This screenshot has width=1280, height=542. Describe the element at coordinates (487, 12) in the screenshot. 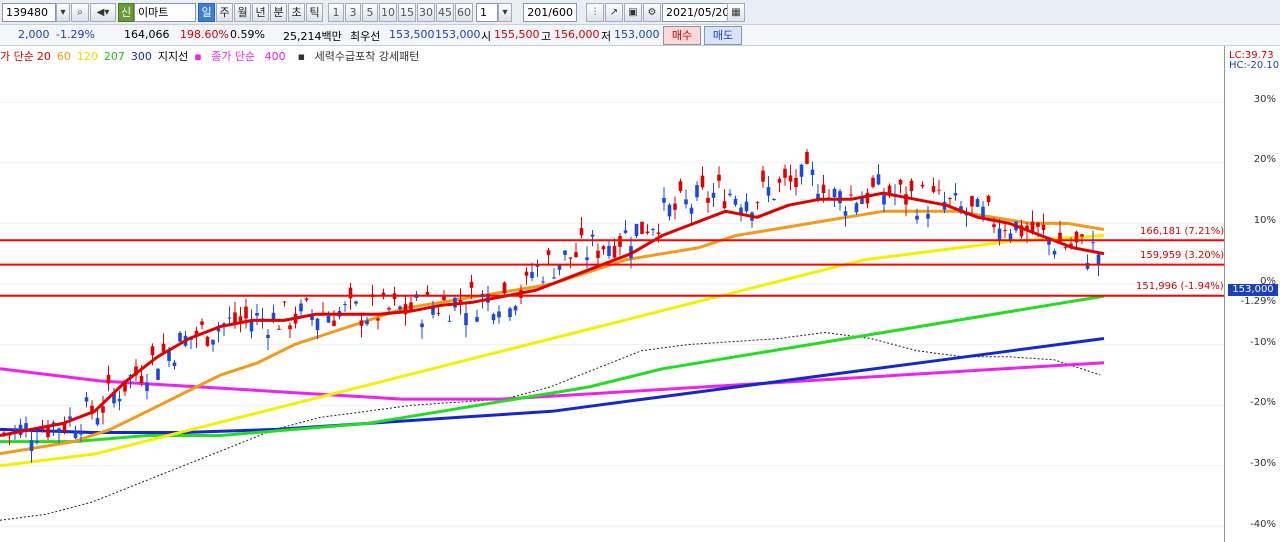

I see `interval-count-input: 1` at that location.